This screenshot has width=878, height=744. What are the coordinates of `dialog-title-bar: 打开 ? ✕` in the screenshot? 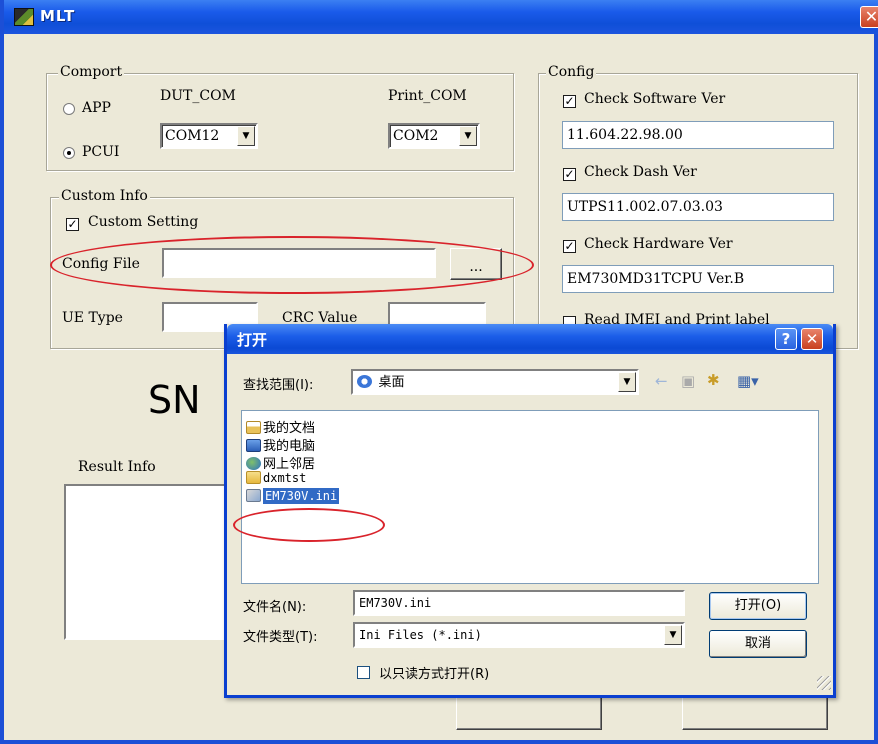 It's located at (530, 339).